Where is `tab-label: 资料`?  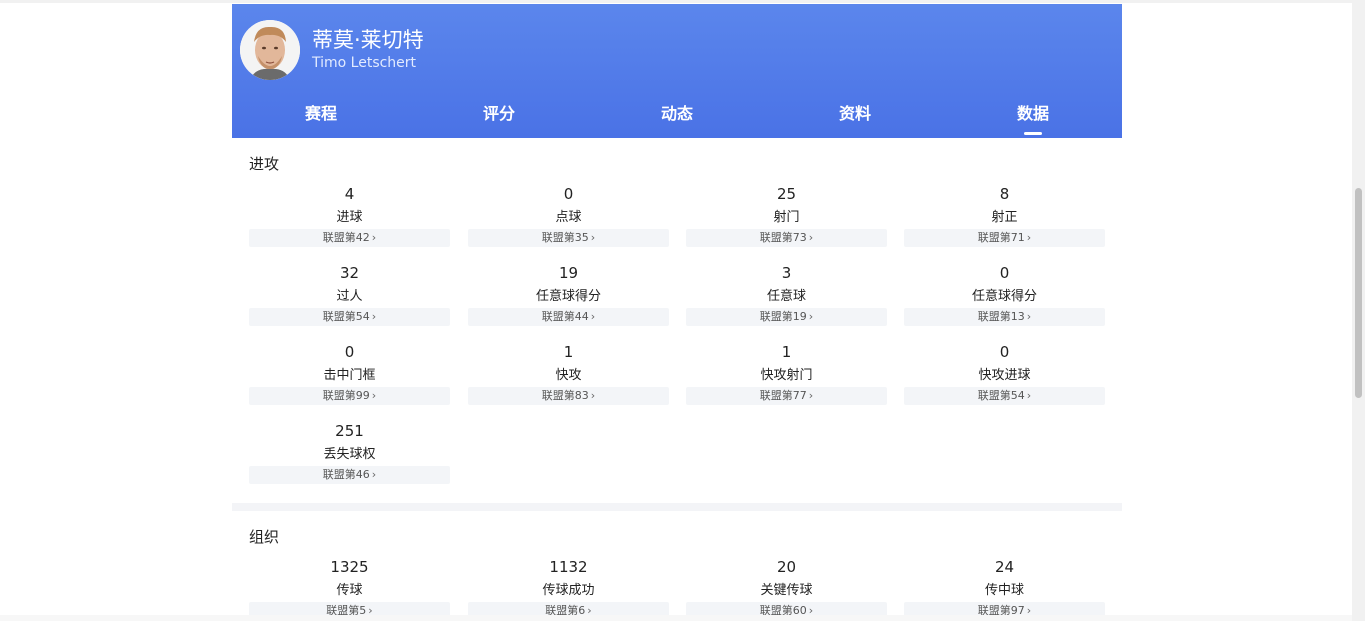
tab-label: 资料 is located at coordinates (854, 113).